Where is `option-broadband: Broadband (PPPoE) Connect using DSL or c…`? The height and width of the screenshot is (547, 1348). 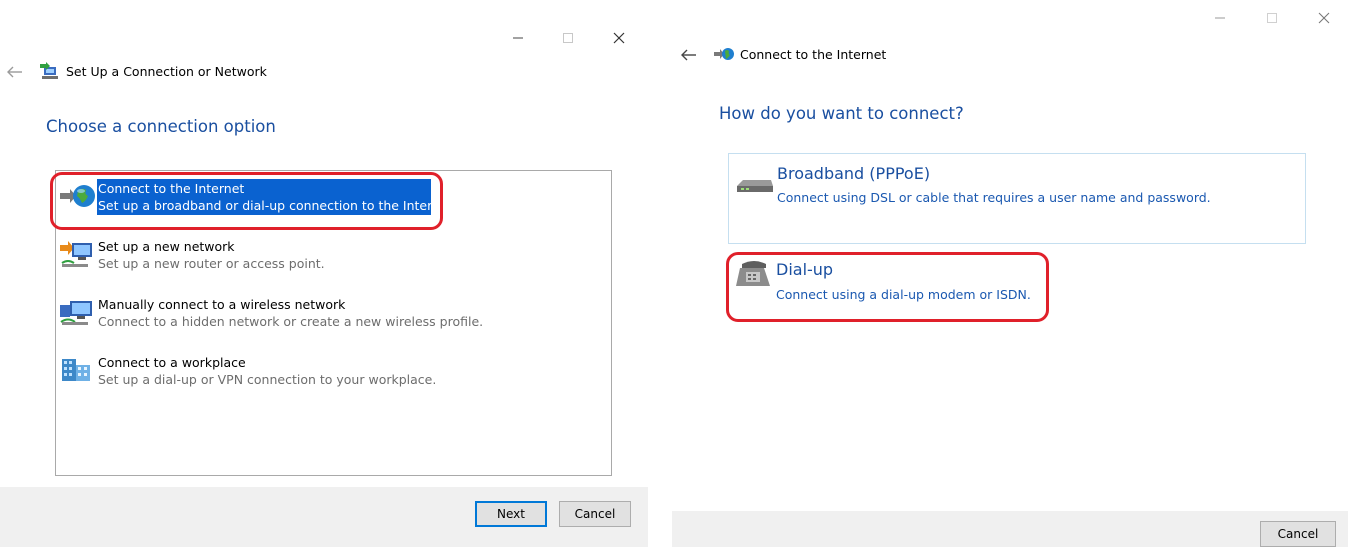
option-broadband: Broadband (PPPoE) Connect using DSL or c… is located at coordinates (1017, 198).